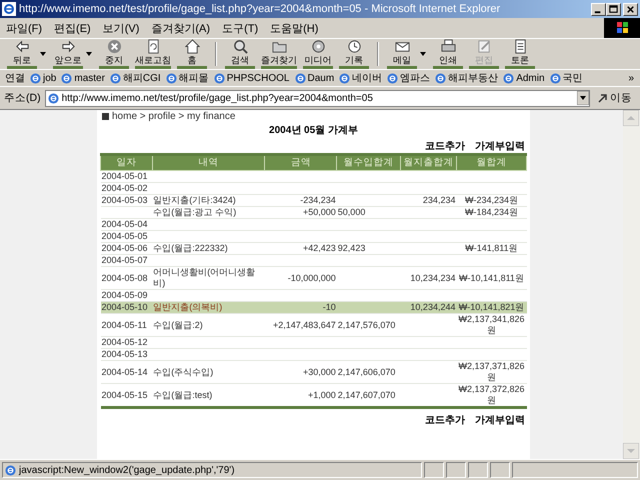  I want to click on table-row: 2004-05-13, so click(313, 354).